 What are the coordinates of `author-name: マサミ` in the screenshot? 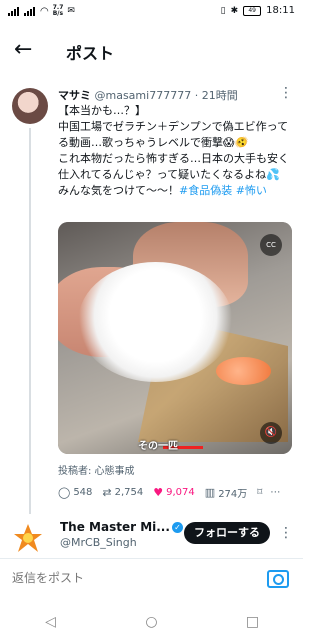 It's located at (74, 95).